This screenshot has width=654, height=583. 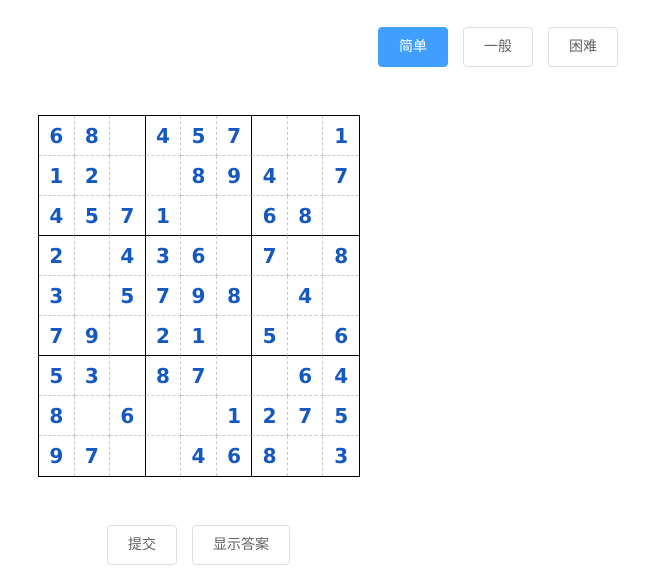 I want to click on sudoku-cell-r7-c5: 7, so click(x=199, y=376).